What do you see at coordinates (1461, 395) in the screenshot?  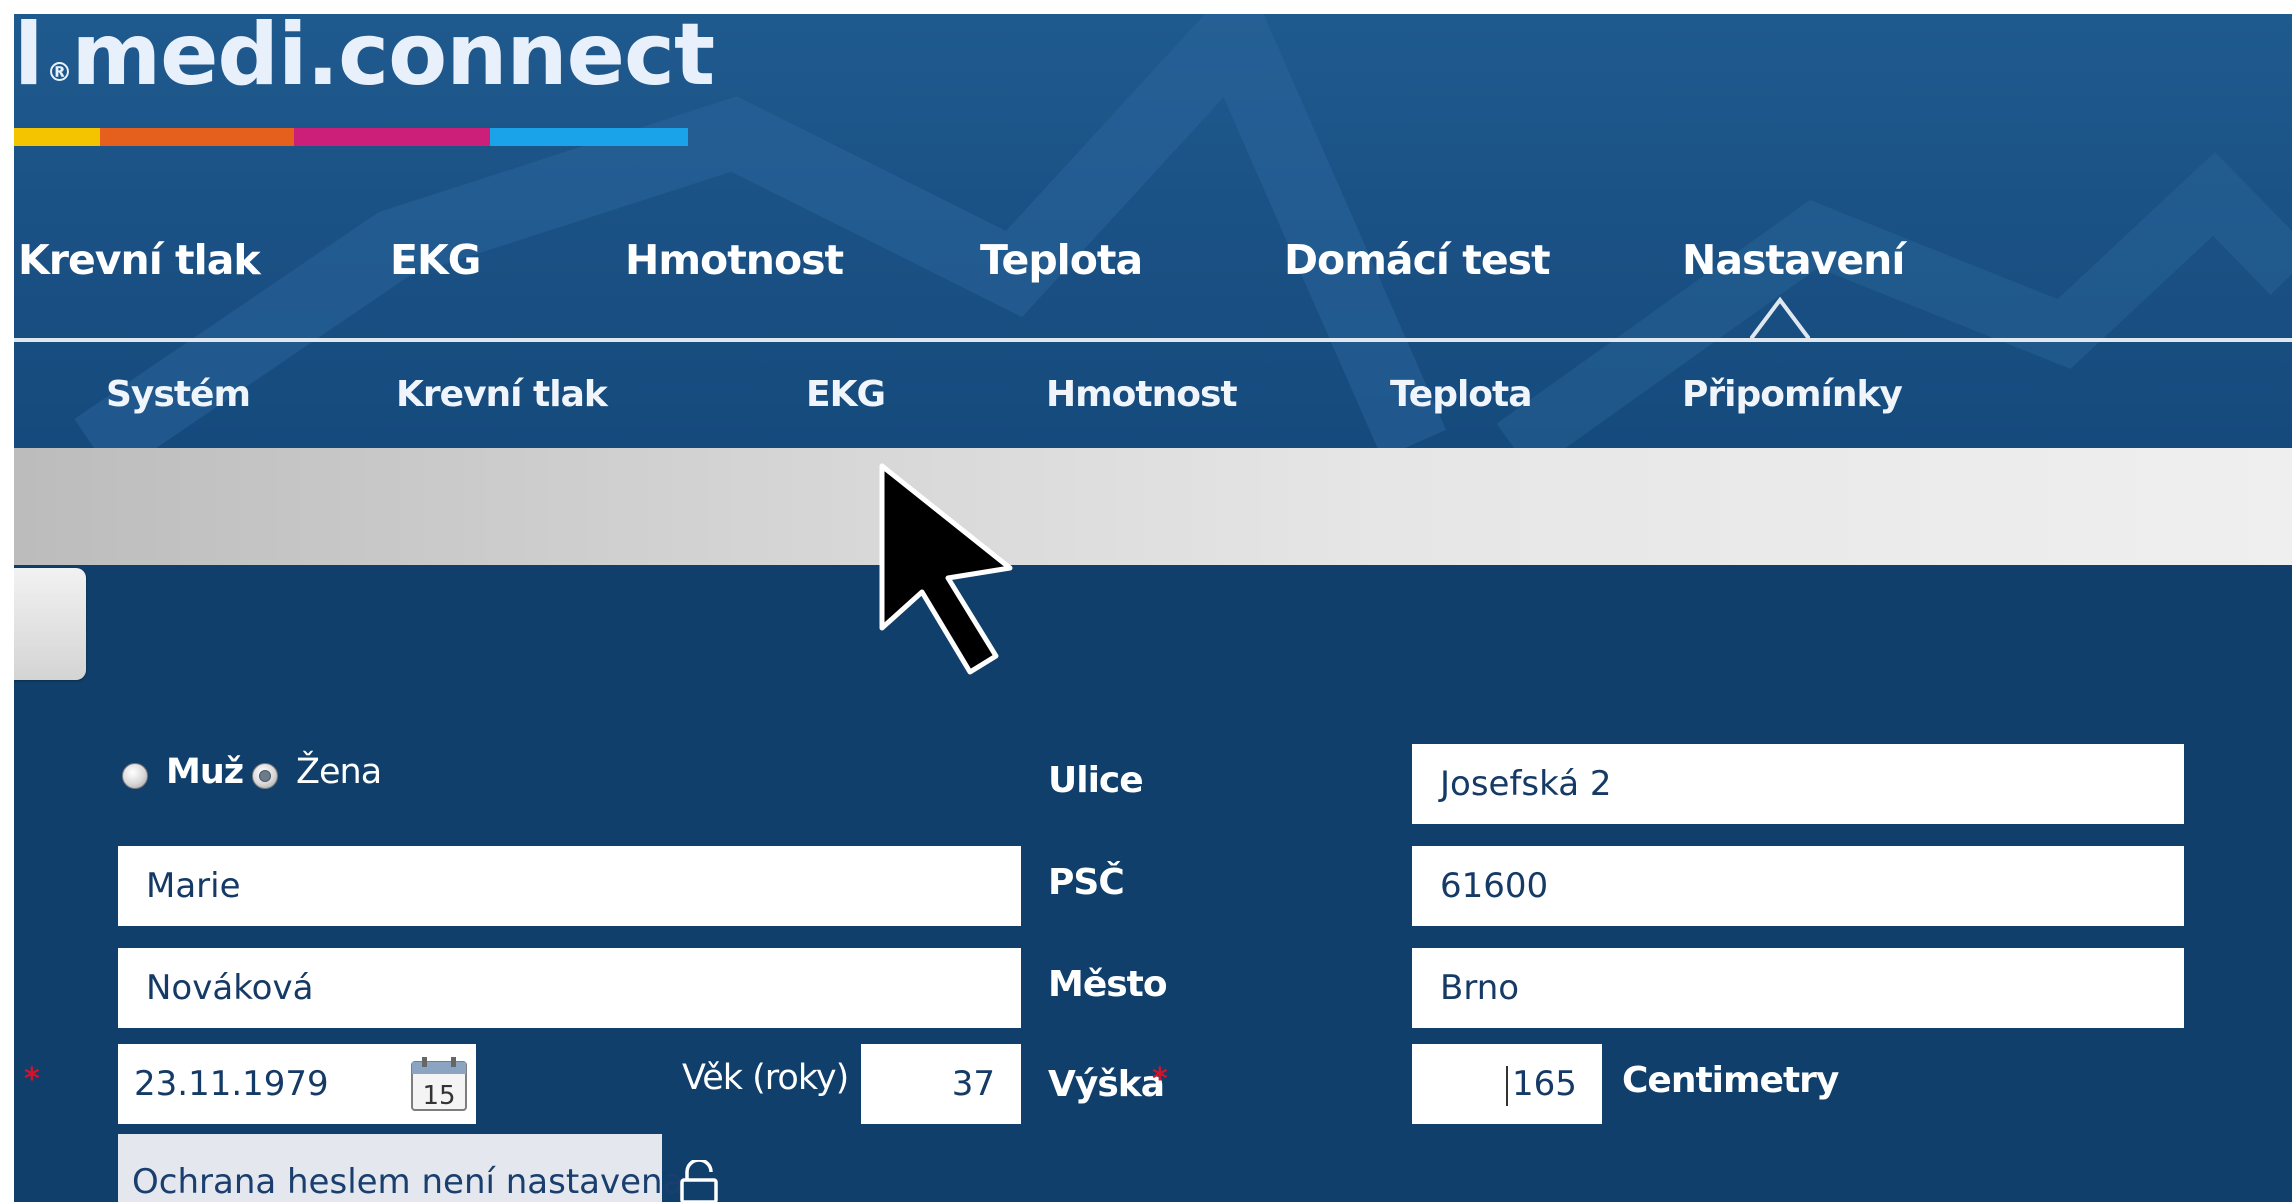 I see `sub-nav-temperature: Teplota` at bounding box center [1461, 395].